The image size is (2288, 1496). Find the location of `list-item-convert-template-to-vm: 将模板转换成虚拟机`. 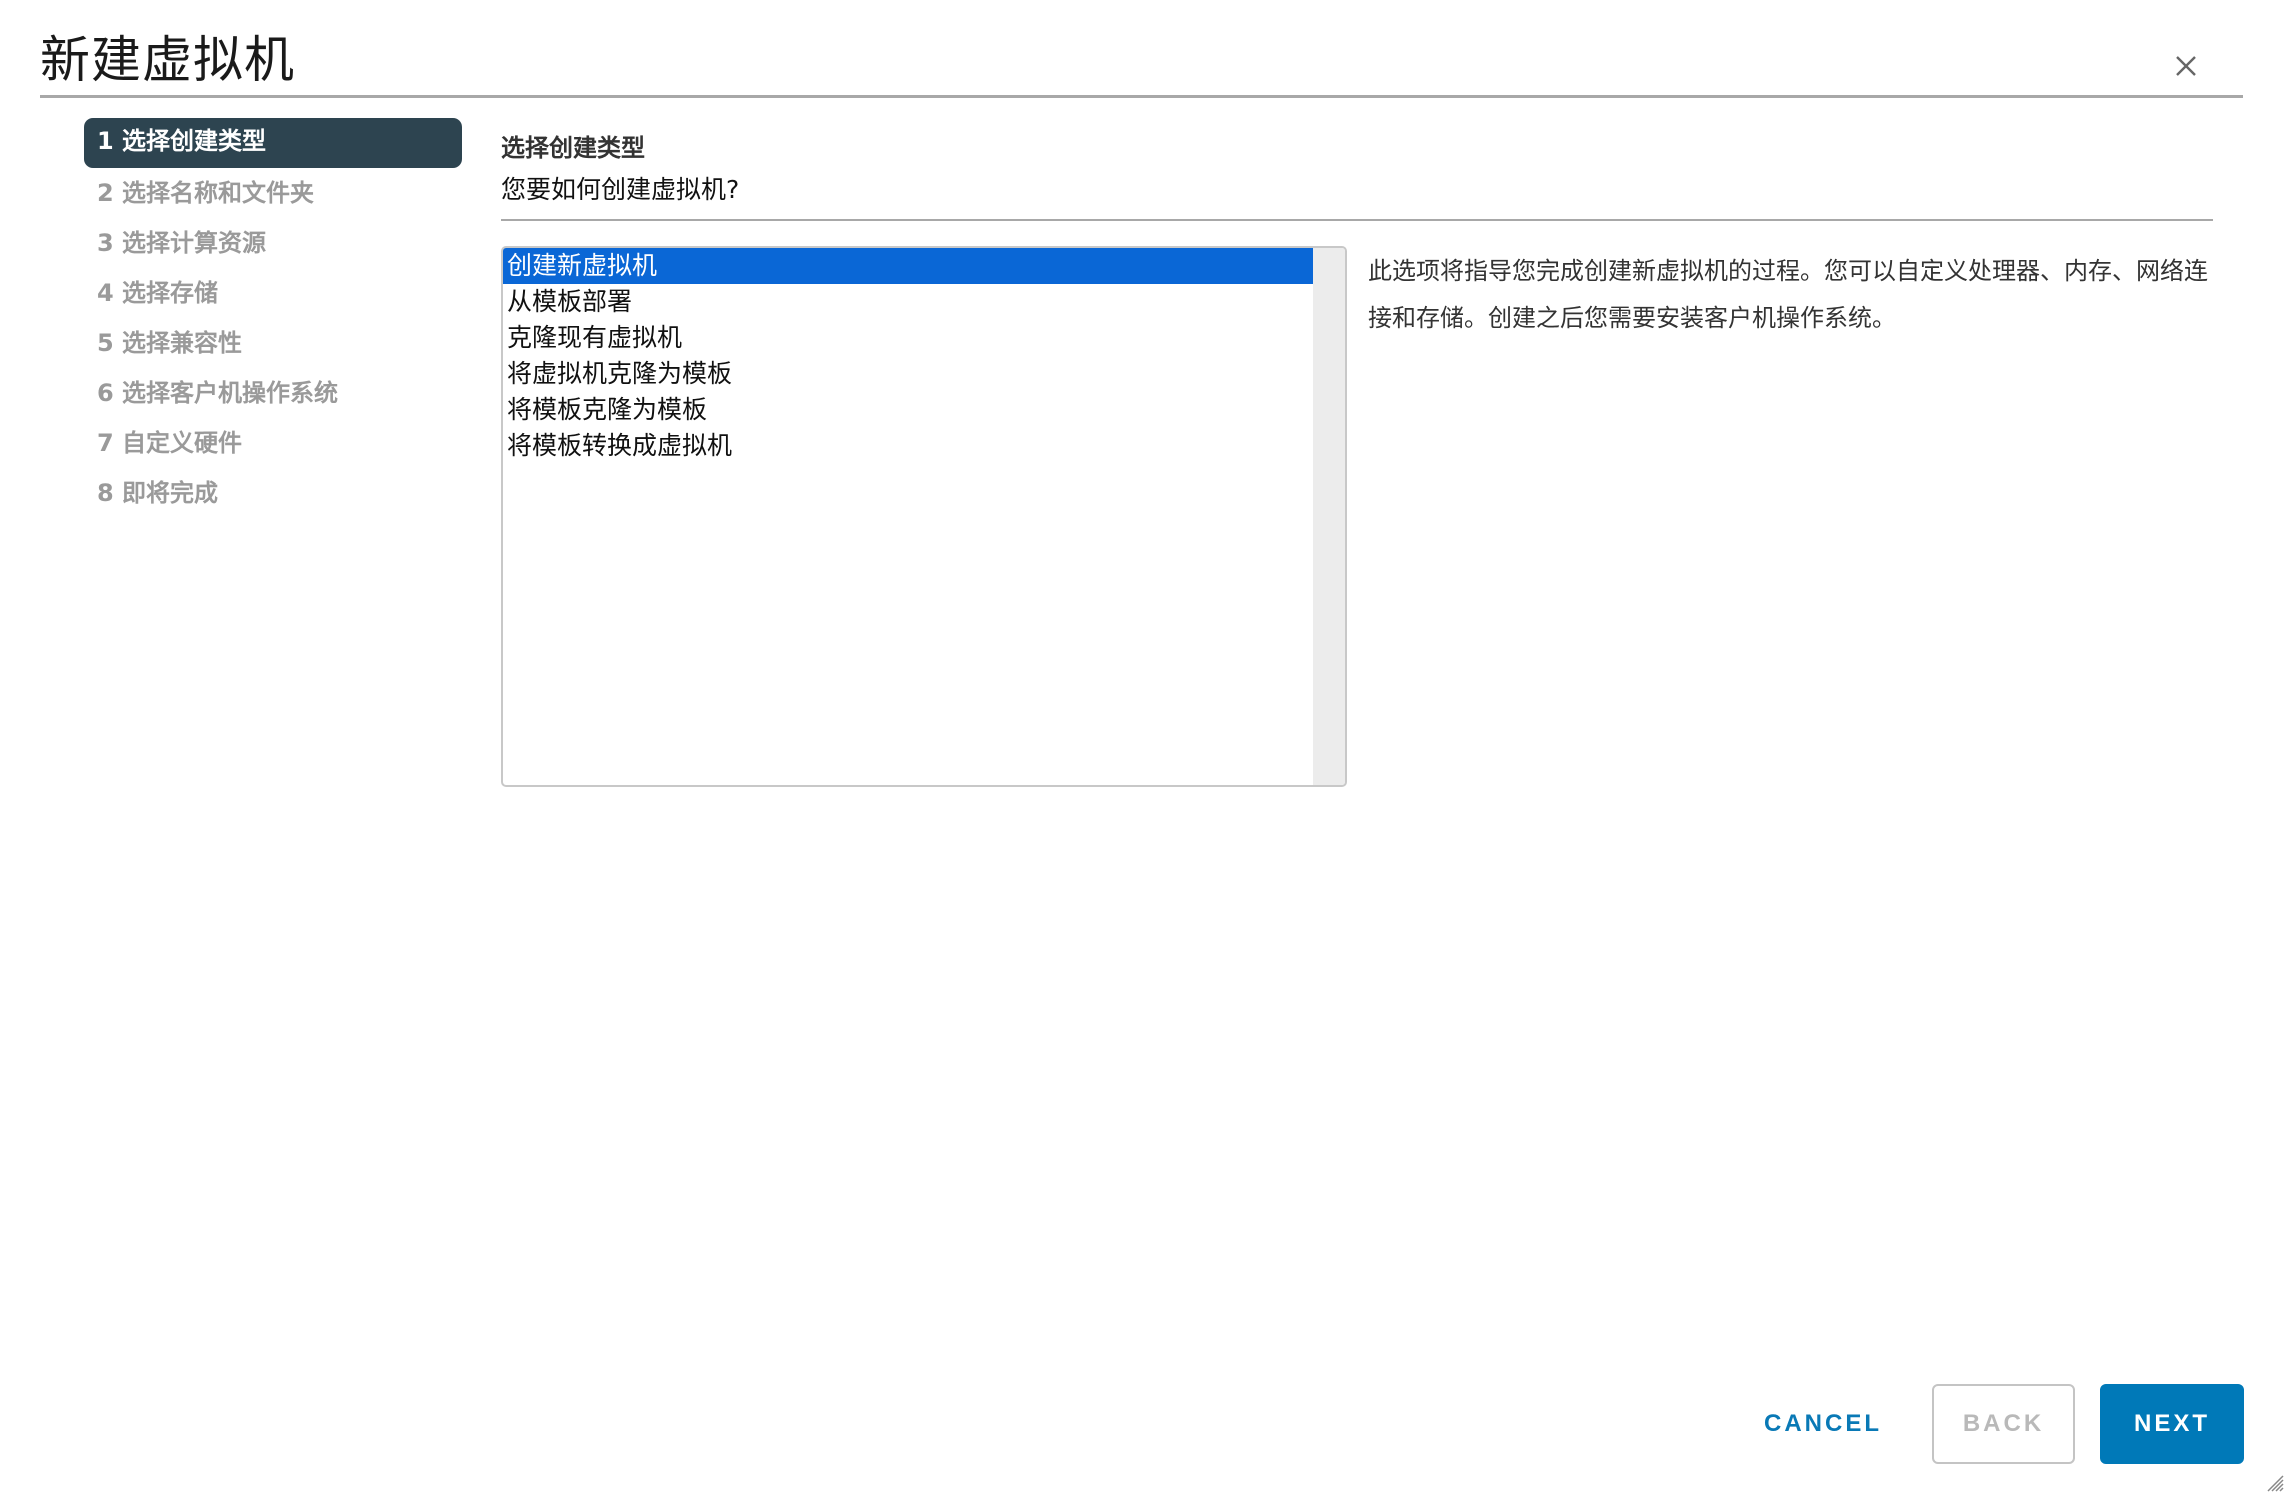

list-item-convert-template-to-vm: 将模板转换成虚拟机 is located at coordinates (909, 446).